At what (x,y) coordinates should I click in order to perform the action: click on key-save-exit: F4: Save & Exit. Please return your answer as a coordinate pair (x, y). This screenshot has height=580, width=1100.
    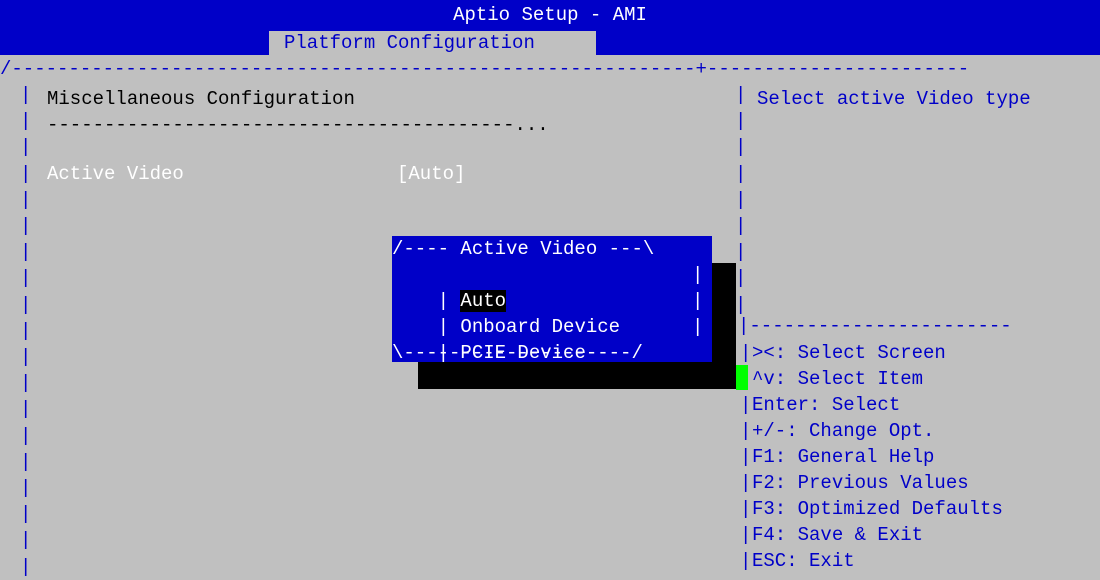
    Looking at the image, I should click on (838, 535).